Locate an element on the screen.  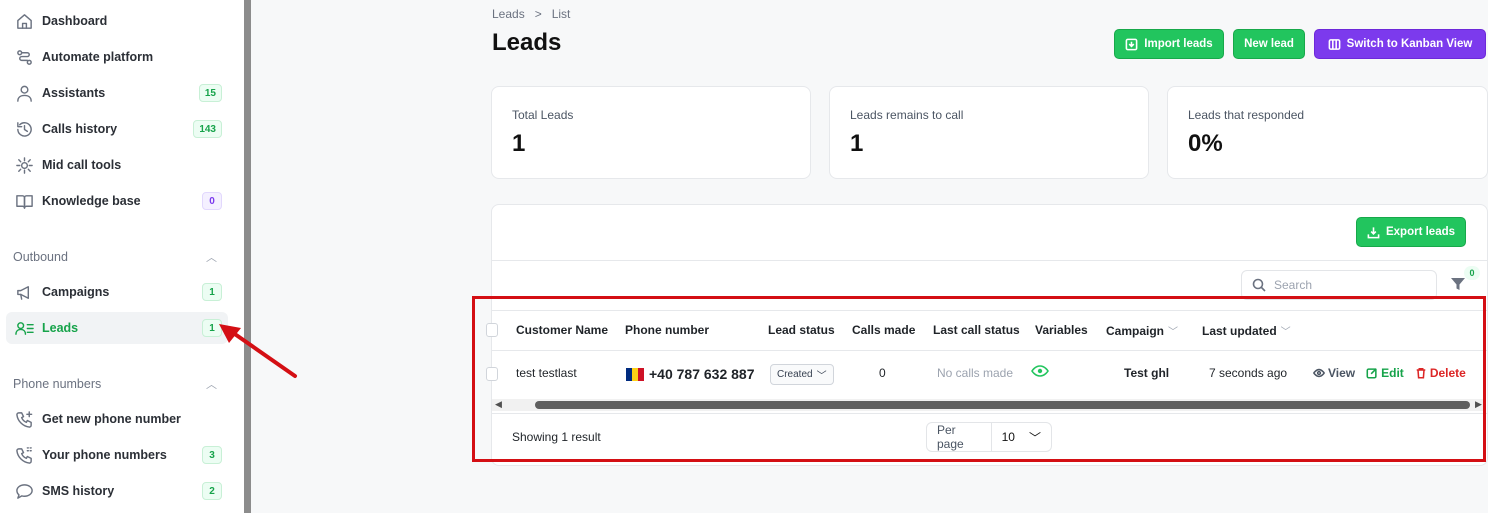
sidebar-item-label: Calls history is located at coordinates (80, 129).